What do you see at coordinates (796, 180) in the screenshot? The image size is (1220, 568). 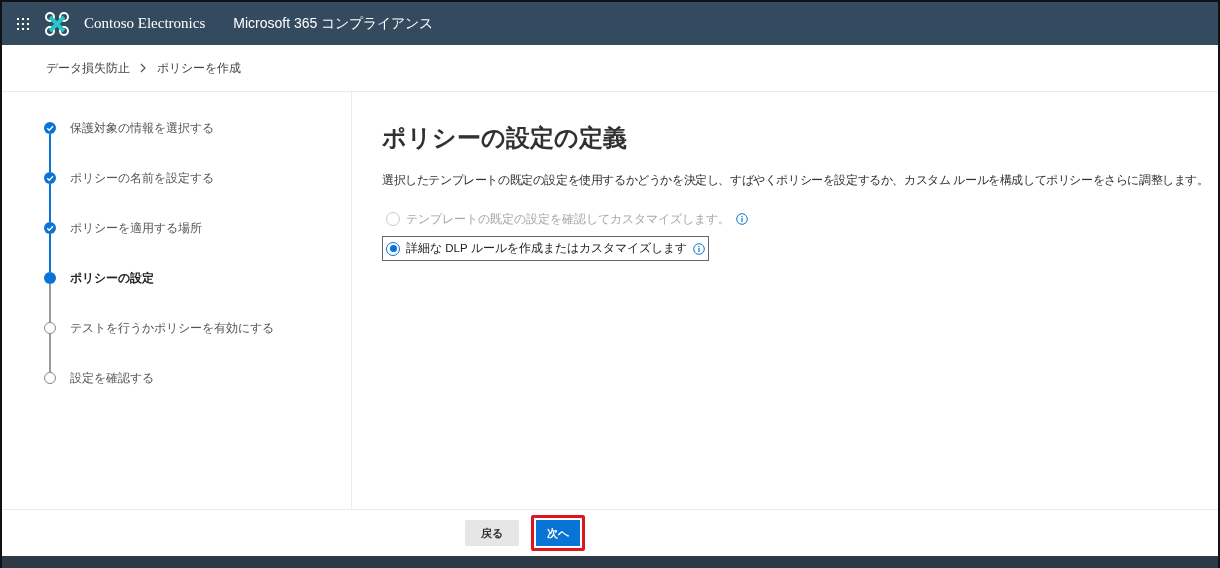 I see `description-text: 選択したテンプレートの既定の設定を使用するかどうかを決定し、すばやくポリシーを設定するか、カスタム ルールを構成してポリシーをさらに調整します。` at bounding box center [796, 180].